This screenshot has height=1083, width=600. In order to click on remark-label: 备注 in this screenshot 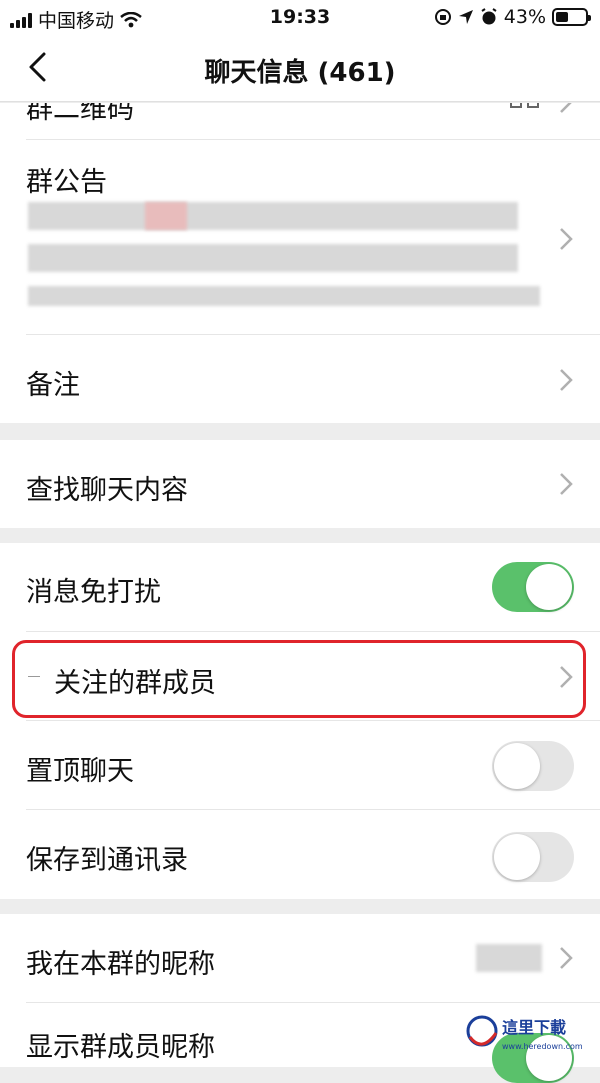, I will do `click(53, 382)`.